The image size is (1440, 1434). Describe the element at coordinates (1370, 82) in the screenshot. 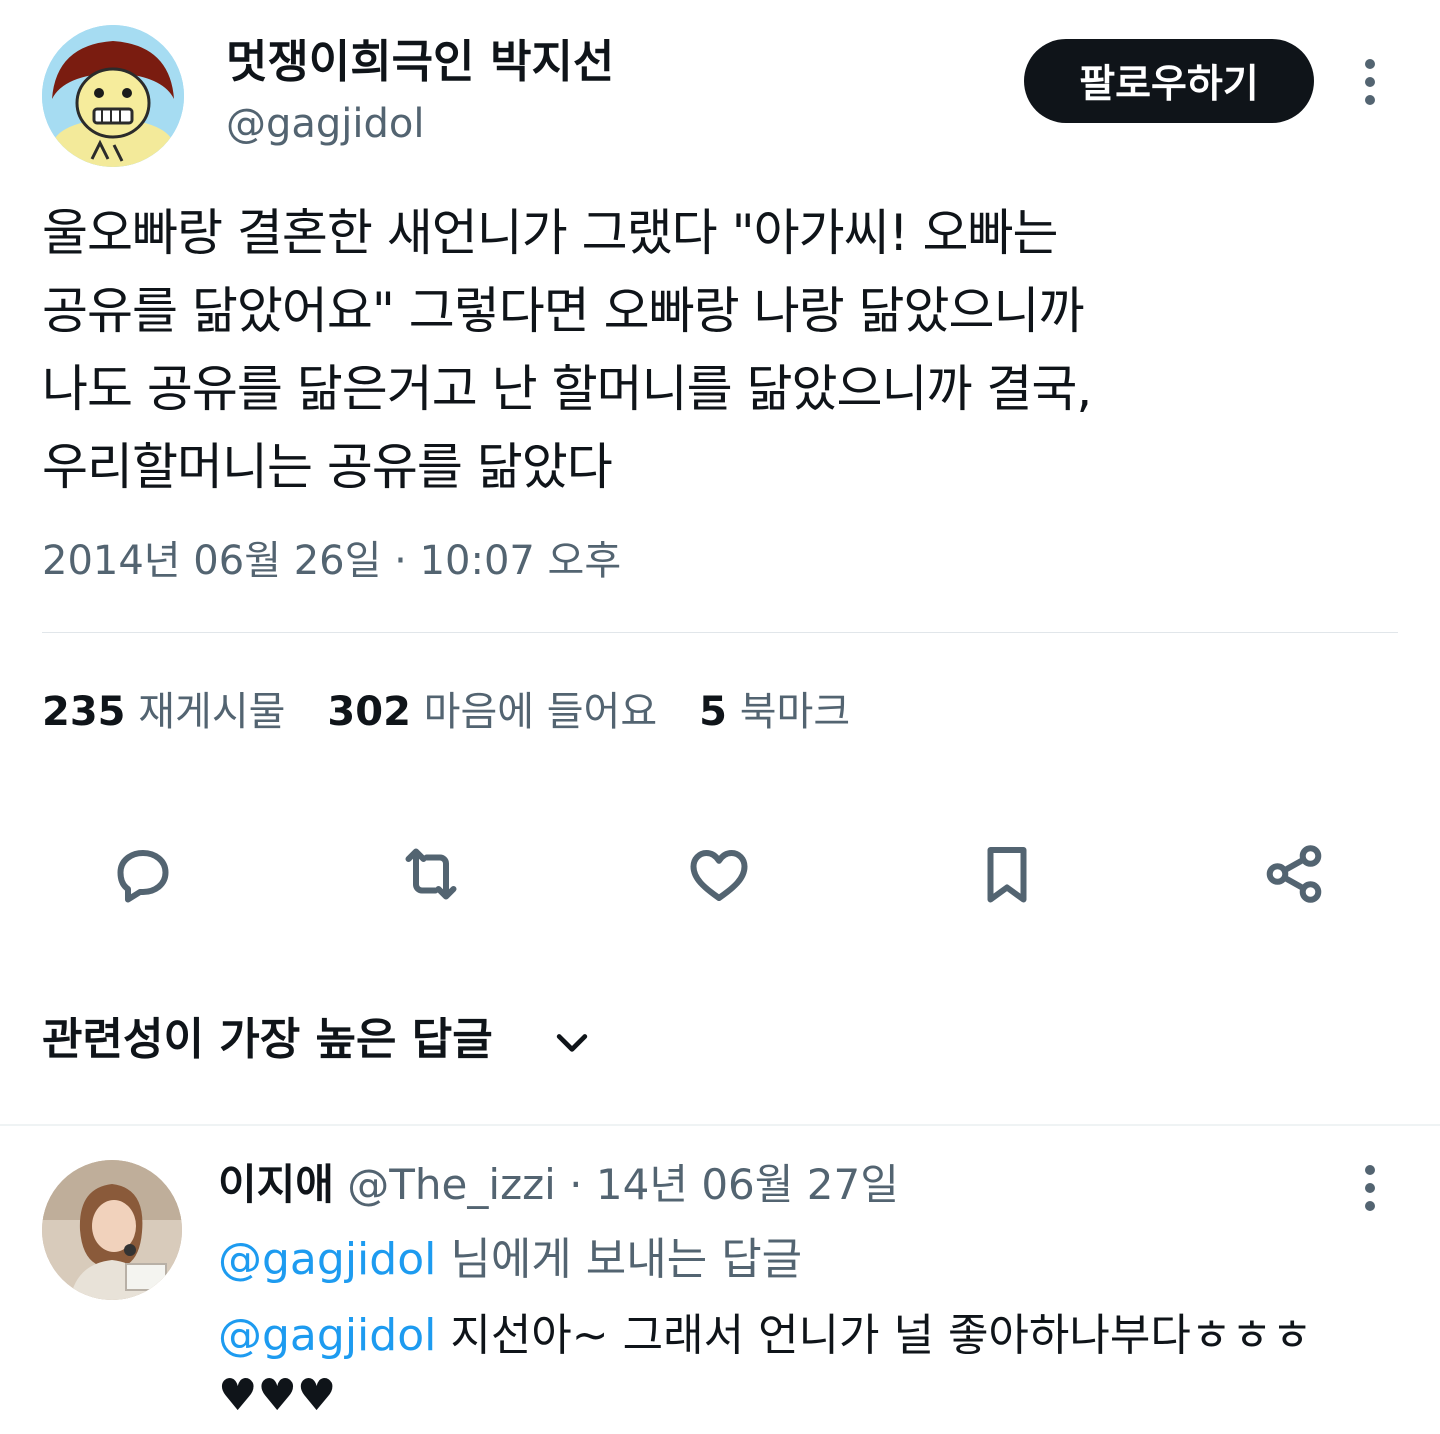

I see `more-options-icon` at that location.